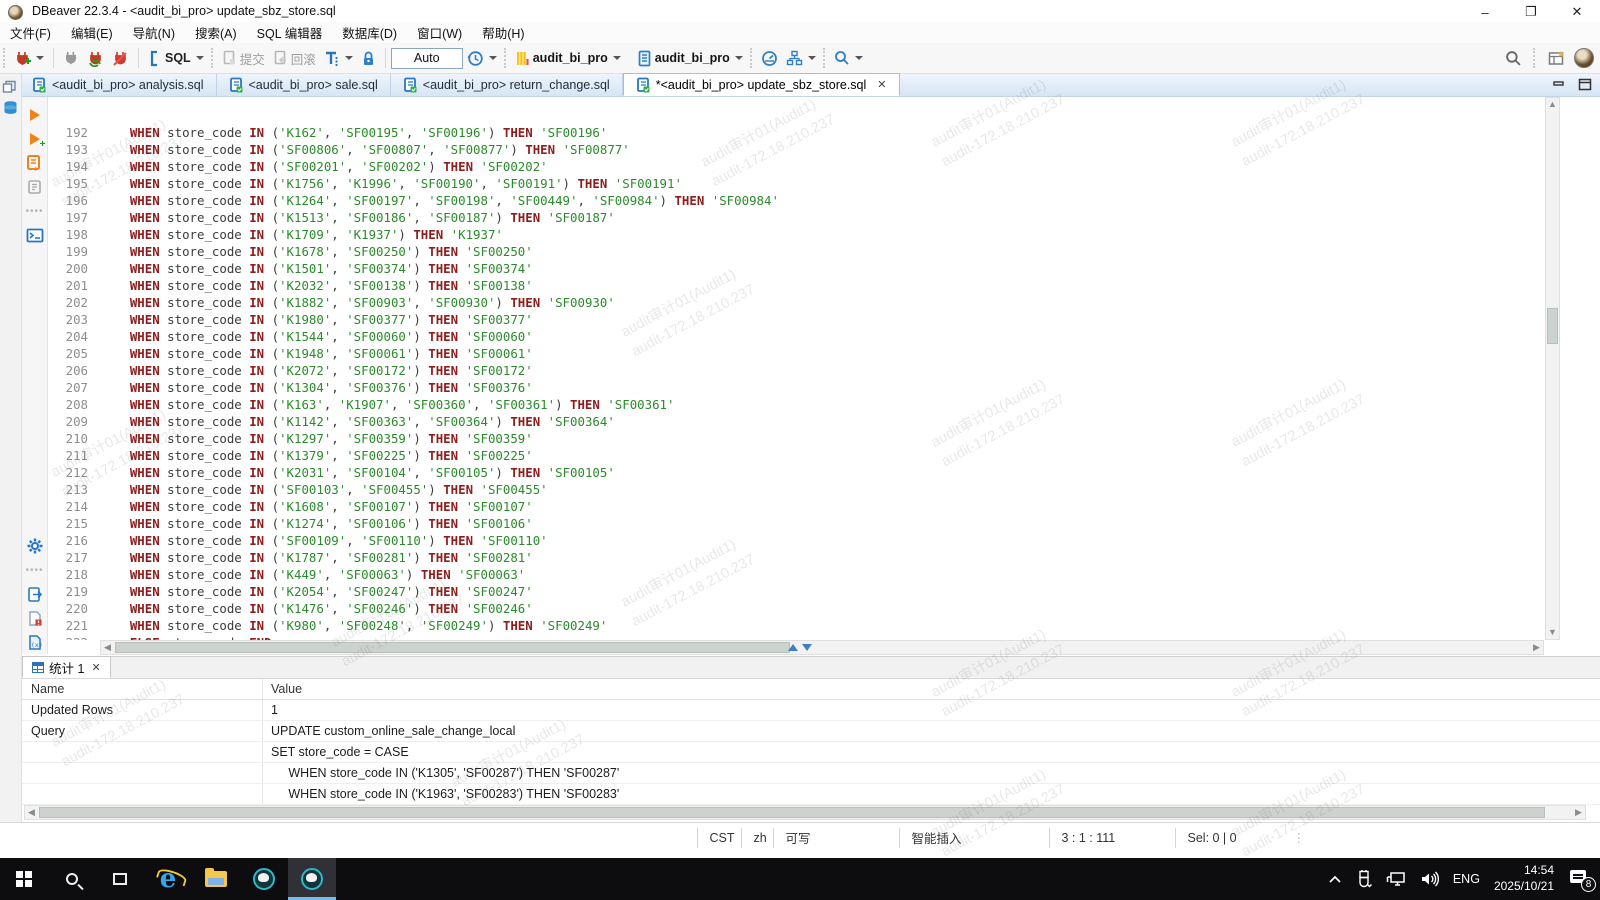 The height and width of the screenshot is (900, 1600). I want to click on export-result-button, so click(35, 594).